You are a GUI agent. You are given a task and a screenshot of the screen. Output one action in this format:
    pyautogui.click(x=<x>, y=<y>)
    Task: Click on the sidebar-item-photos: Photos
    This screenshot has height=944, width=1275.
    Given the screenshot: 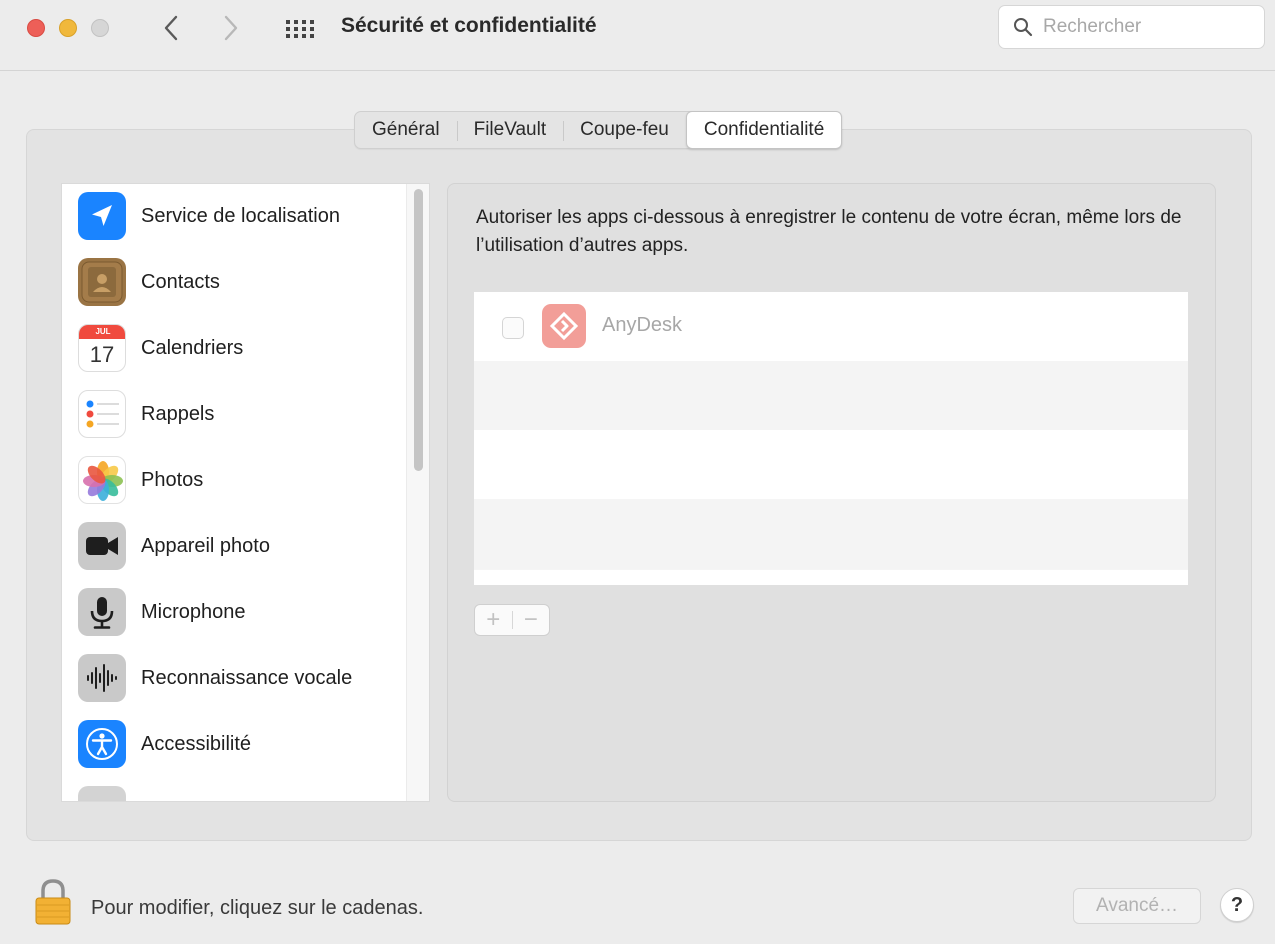 What is the action you would take?
    pyautogui.click(x=140, y=480)
    